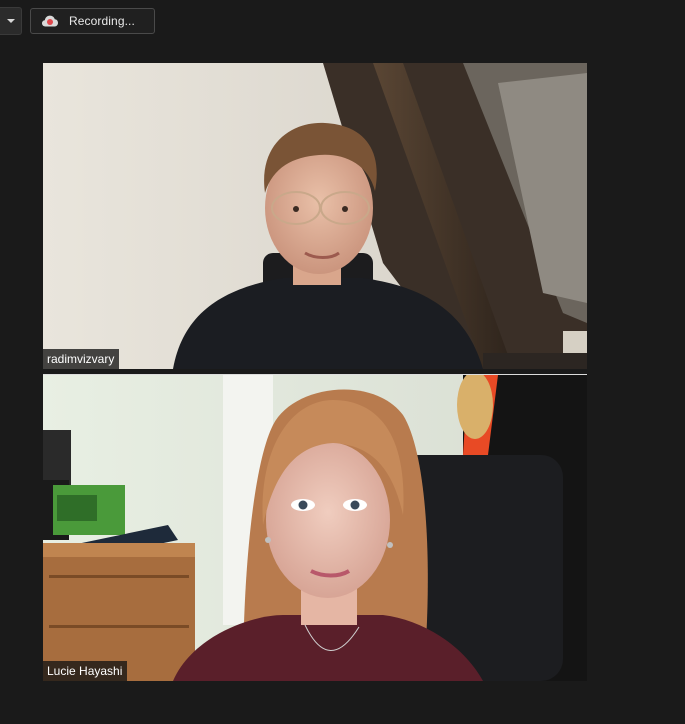 The image size is (685, 724). I want to click on cloud-recording-icon, so click(50, 21).